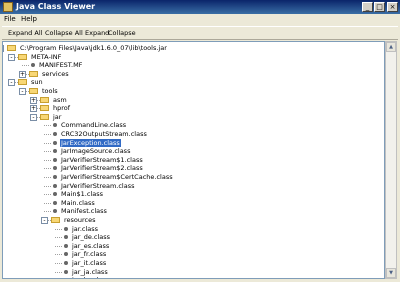 This screenshot has width=400, height=282. Describe the element at coordinates (56, 6) in the screenshot. I see `window-title: Java Class Viewer` at that location.